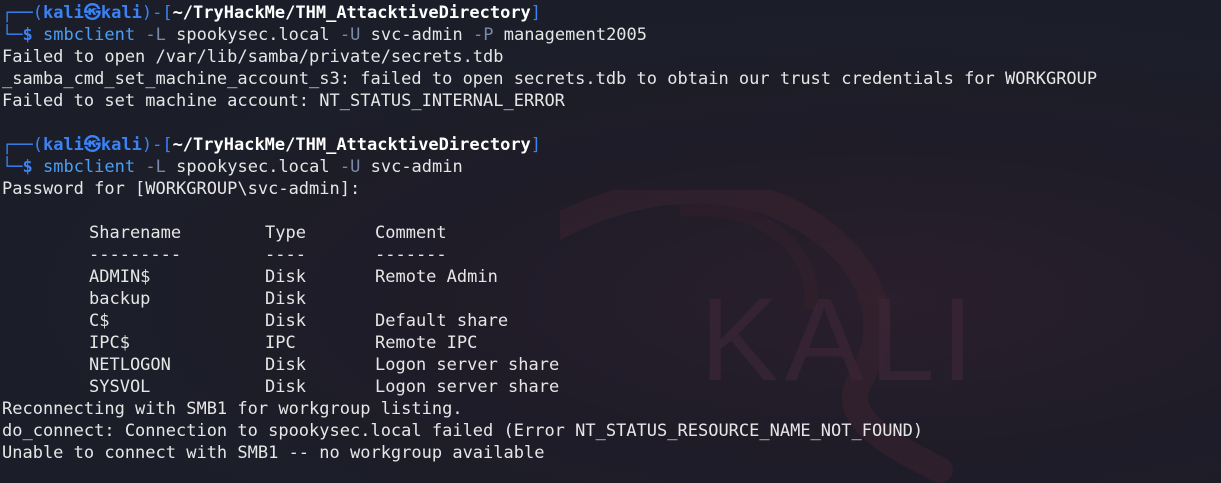 The height and width of the screenshot is (483, 1221). I want to click on share-name: ADMIN$, so click(120, 277).